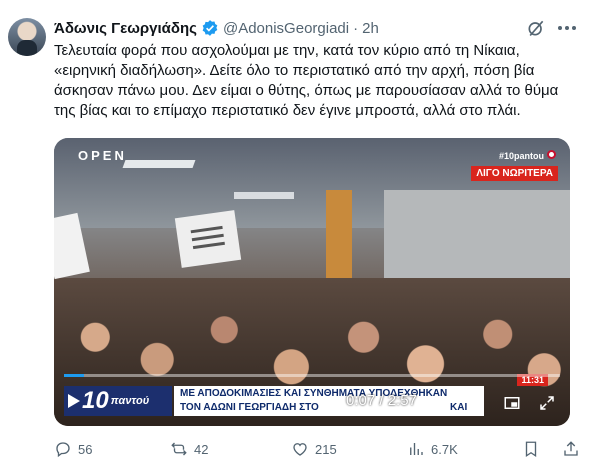 Image resolution: width=589 pixels, height=474 pixels. Describe the element at coordinates (312, 375) in the screenshot. I see `video-progress-bar` at that location.